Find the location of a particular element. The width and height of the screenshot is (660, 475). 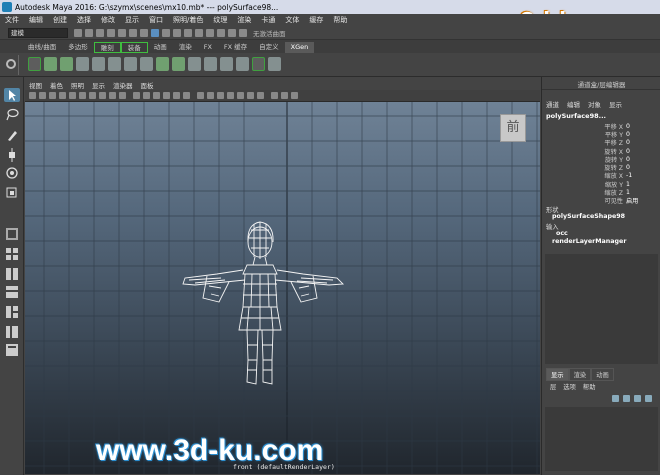

menu-select: 选择 is located at coordinates (84, 20).